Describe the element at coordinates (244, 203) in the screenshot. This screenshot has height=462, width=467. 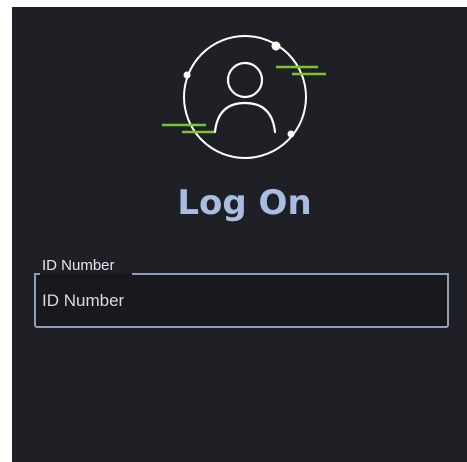
I see `page-title: Log On` at that location.